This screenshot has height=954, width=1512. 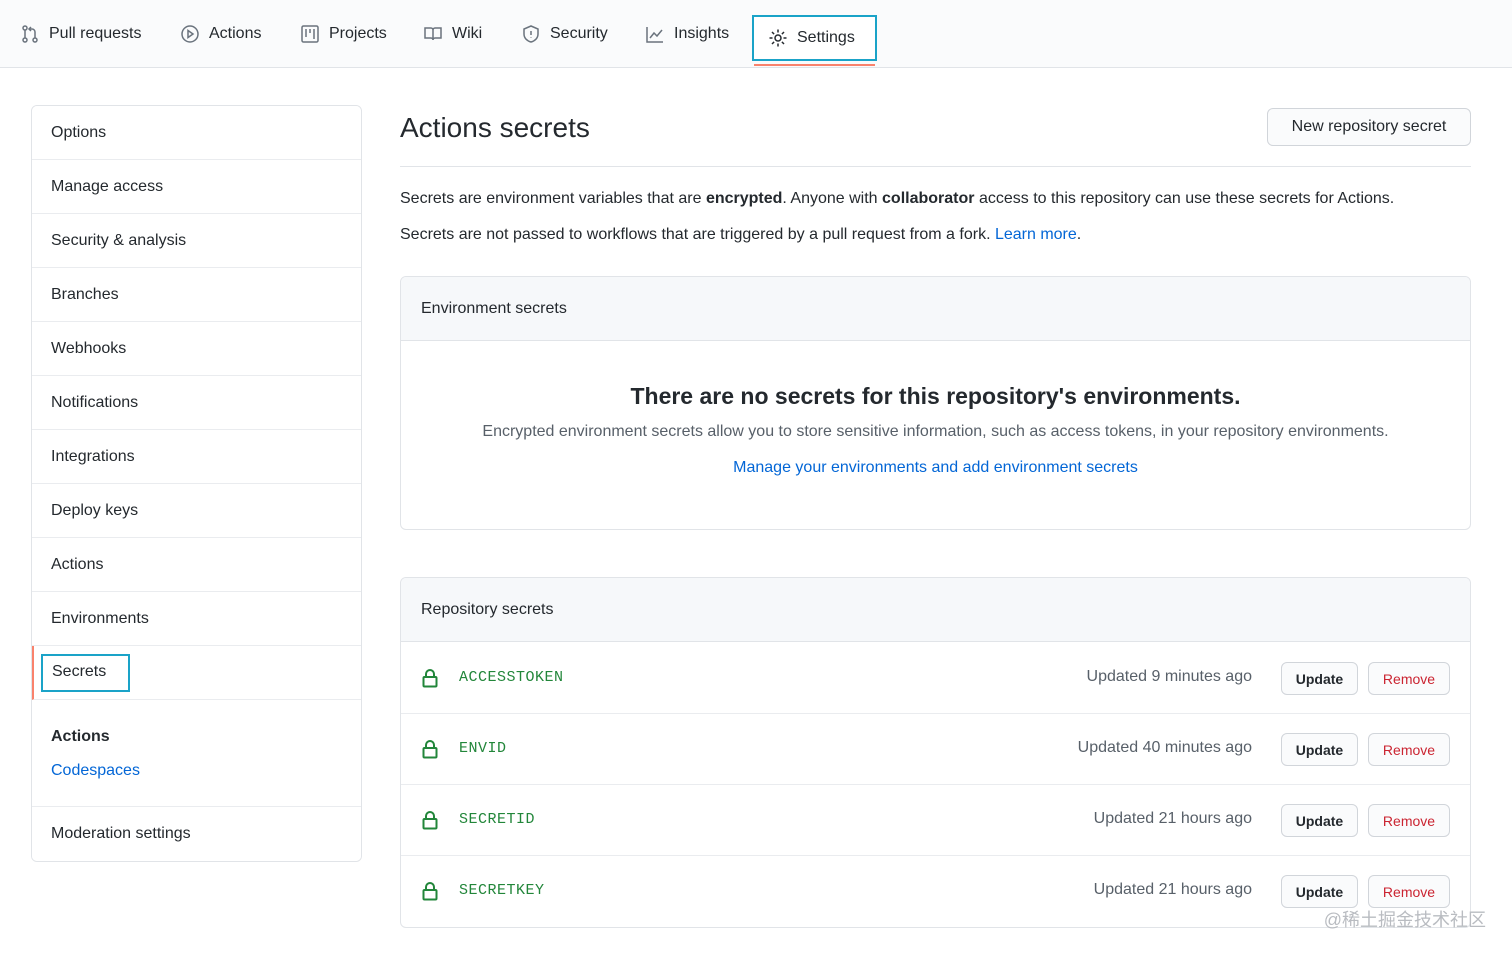 I want to click on sidebar-item-label: Secrets, so click(x=86, y=672).